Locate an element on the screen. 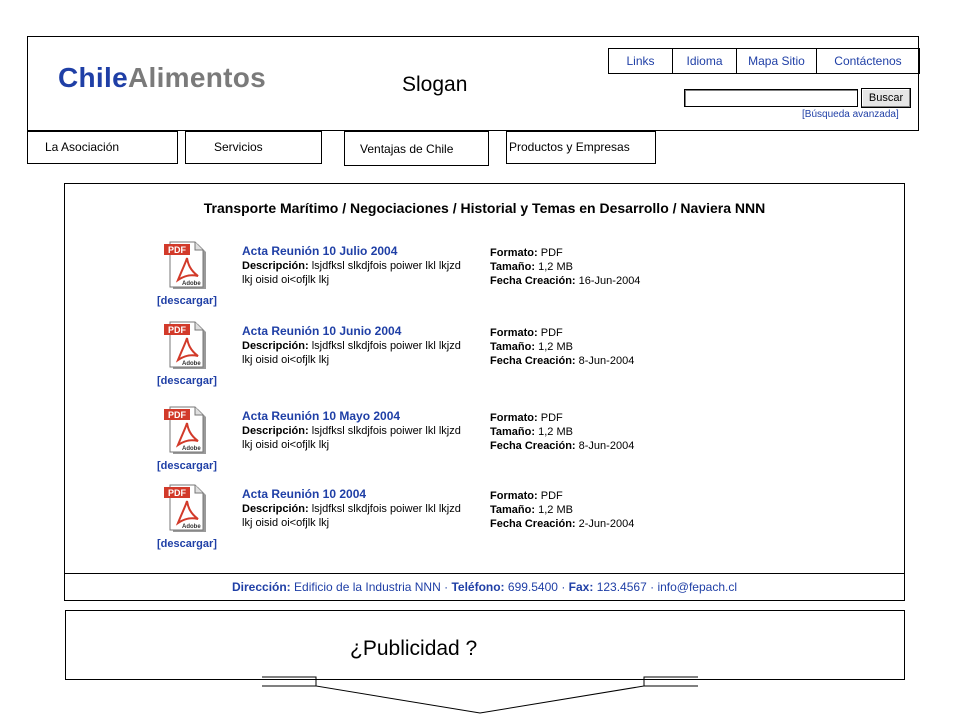  phone-value: 699.5400 is located at coordinates (532, 587).